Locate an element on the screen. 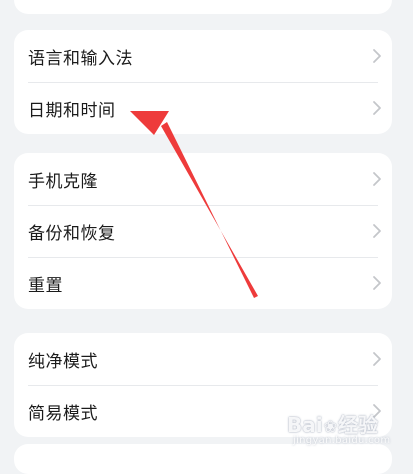 The image size is (413, 474). watermark-url: jingyan.baidu.com is located at coordinates (342, 440).